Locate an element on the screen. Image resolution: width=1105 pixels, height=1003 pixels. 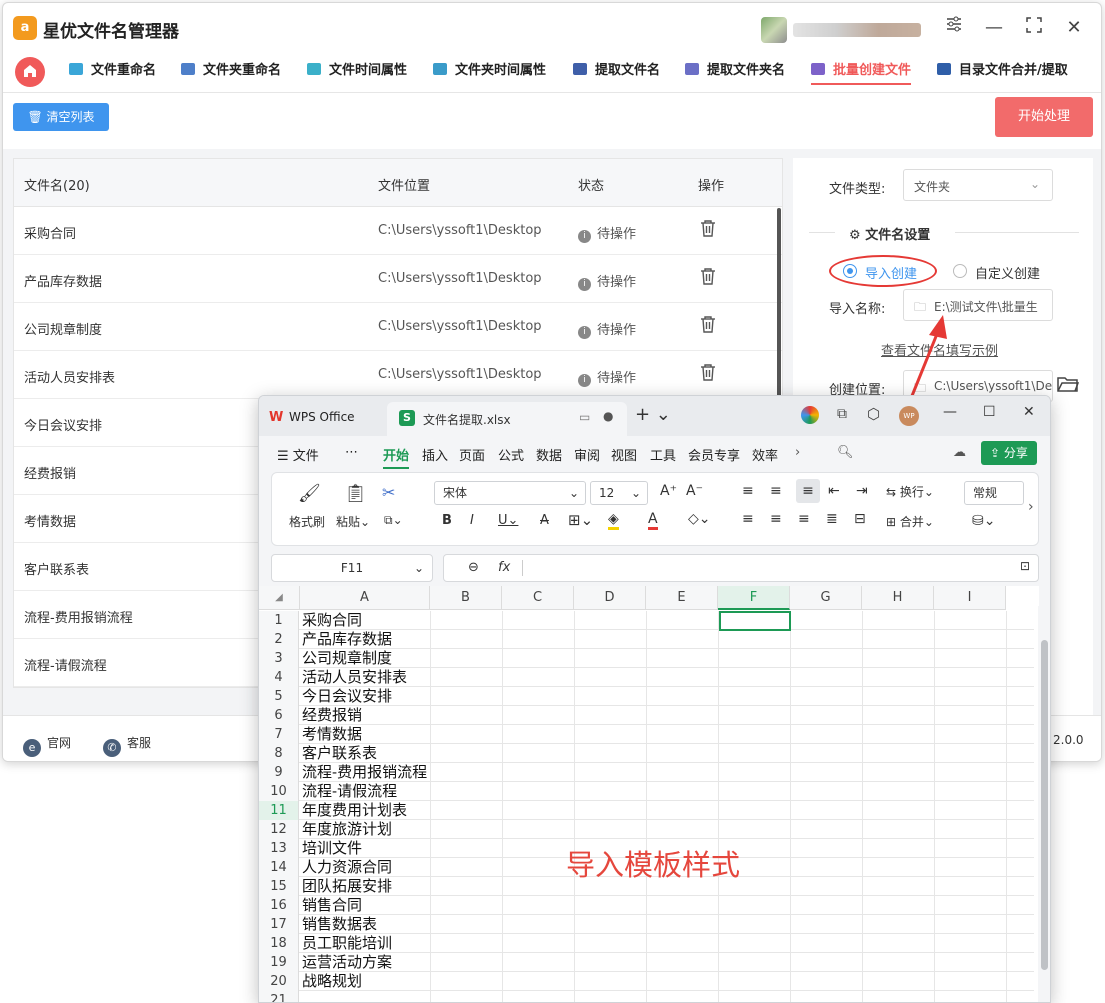
zoom-icon: ⊖ is located at coordinates (473, 567).